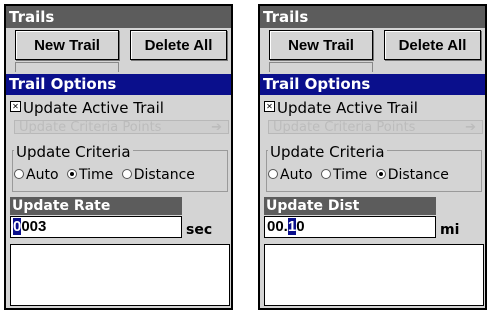 This screenshot has width=487, height=314. What do you see at coordinates (350, 206) in the screenshot?
I see `update-dist-label: Update Dist` at bounding box center [350, 206].